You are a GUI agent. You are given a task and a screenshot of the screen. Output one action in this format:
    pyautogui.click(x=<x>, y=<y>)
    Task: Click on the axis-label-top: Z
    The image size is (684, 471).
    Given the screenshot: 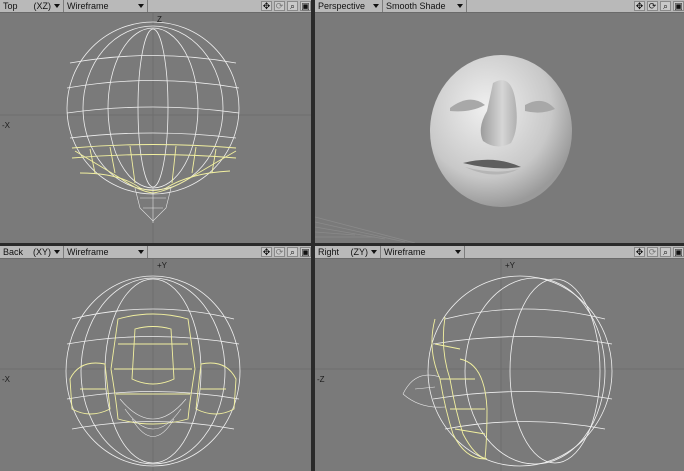 What is the action you would take?
    pyautogui.click(x=159, y=19)
    